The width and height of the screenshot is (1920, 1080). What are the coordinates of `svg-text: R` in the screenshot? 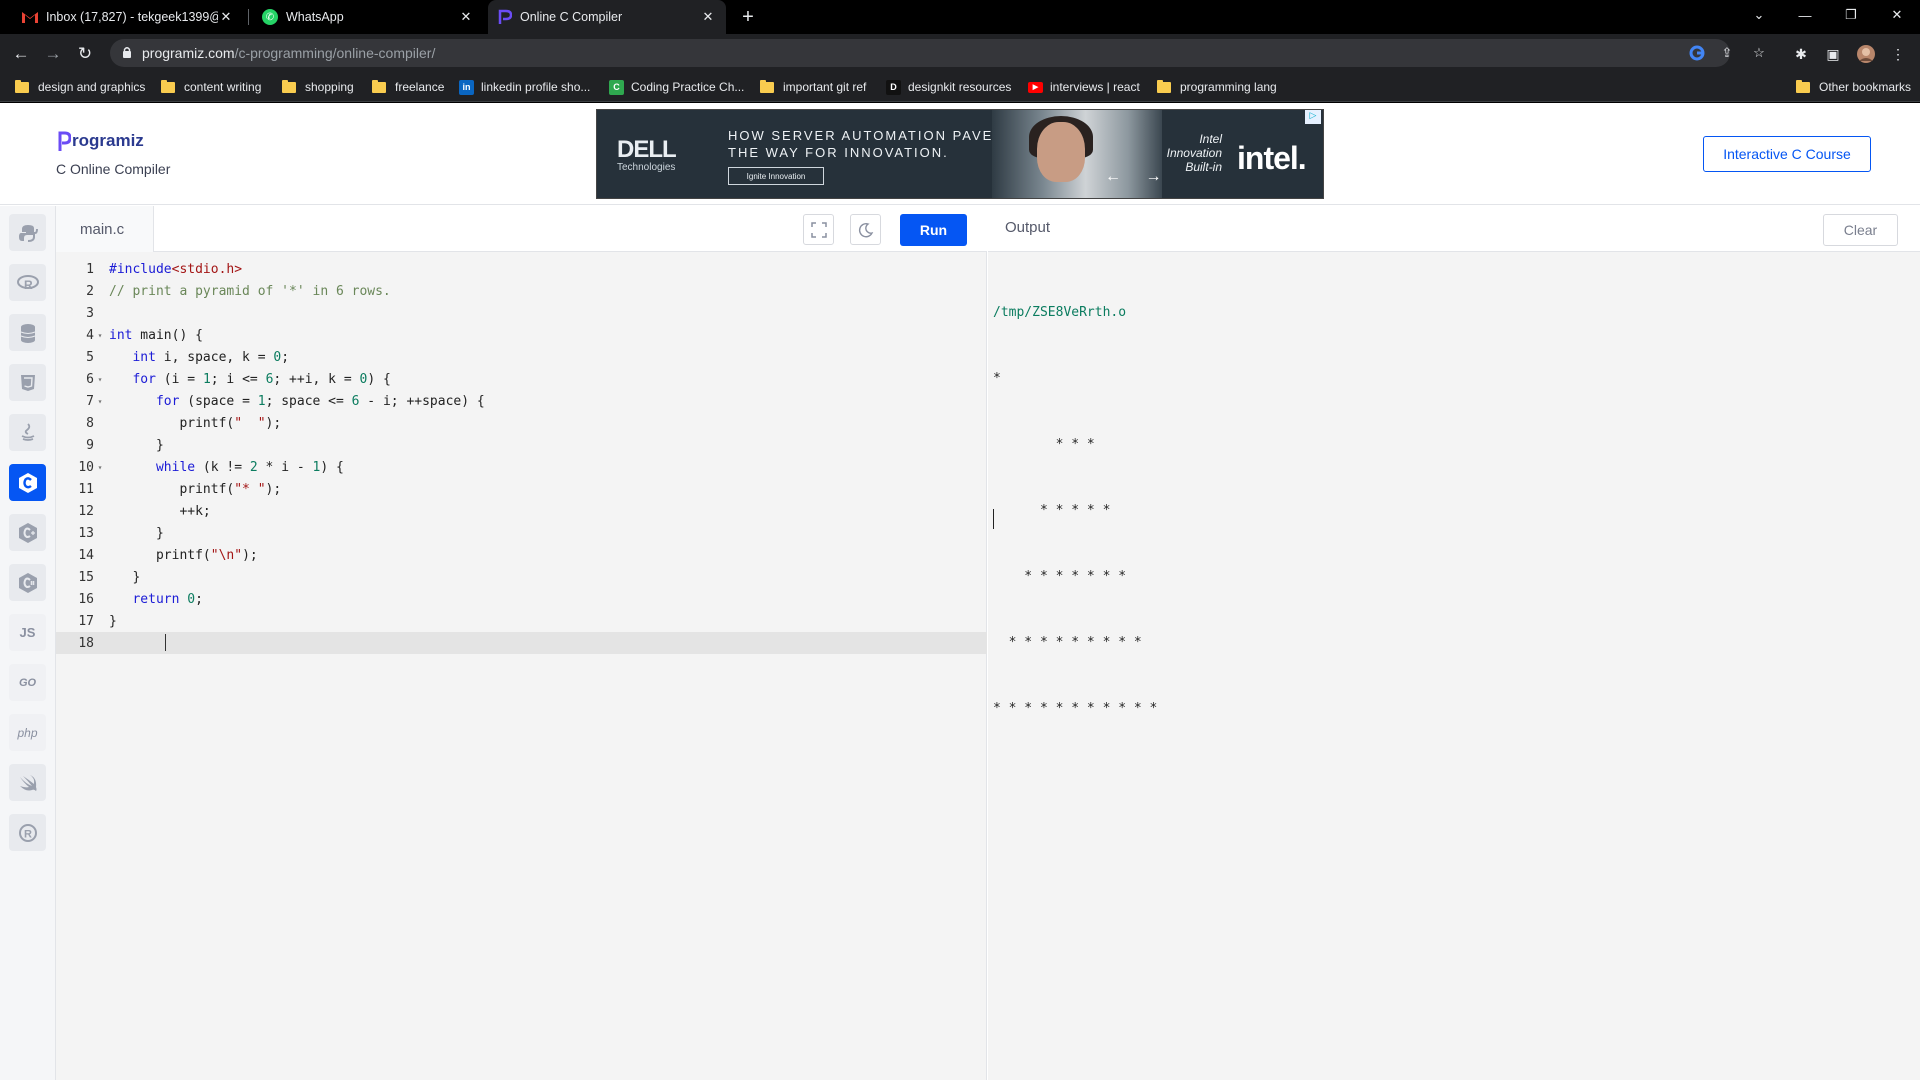 It's located at (28, 284).